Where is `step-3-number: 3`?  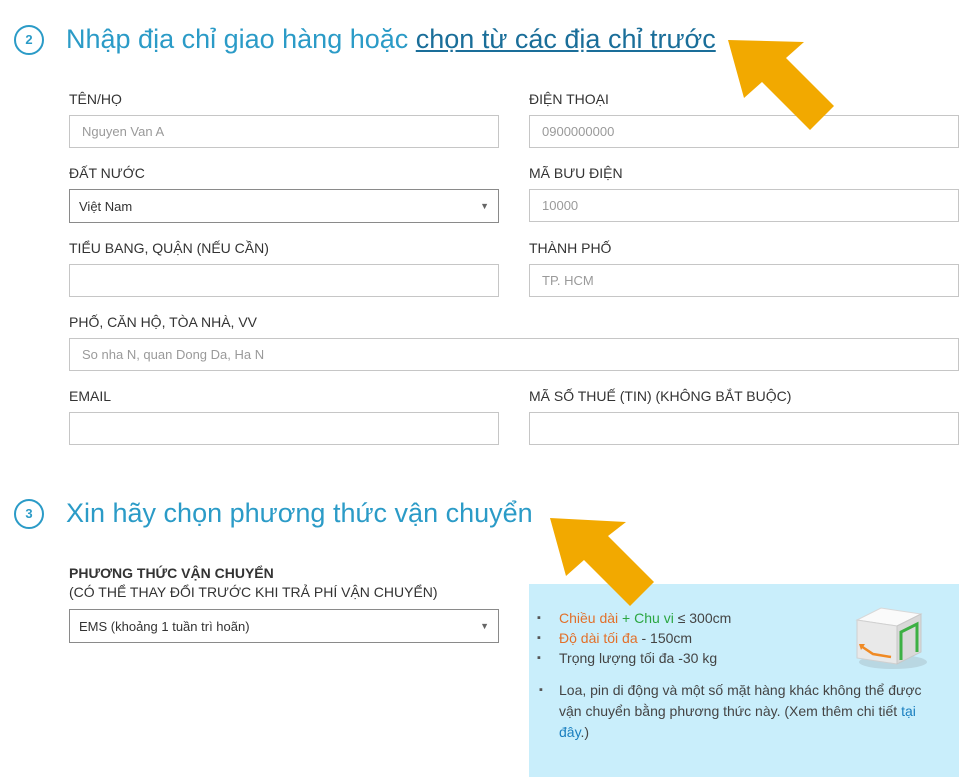 step-3-number: 3 is located at coordinates (29, 513).